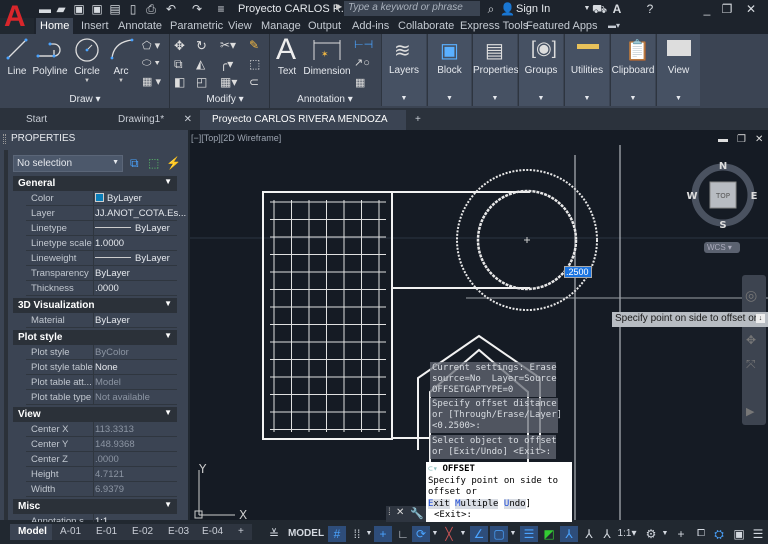 The height and width of the screenshot is (544, 768). What do you see at coordinates (477, 503) in the screenshot?
I see `option-multiple: Multiple` at bounding box center [477, 503].